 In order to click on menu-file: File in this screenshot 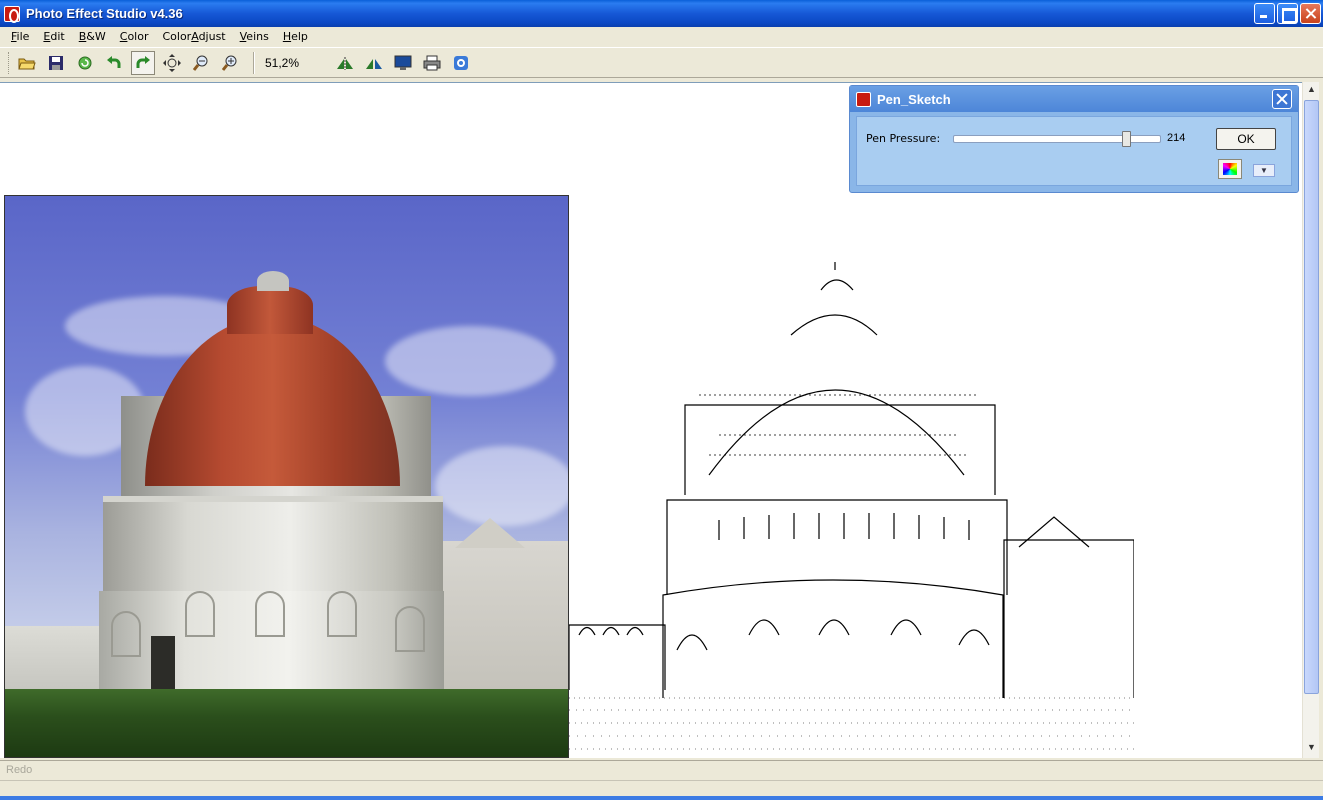, I will do `click(20, 36)`.